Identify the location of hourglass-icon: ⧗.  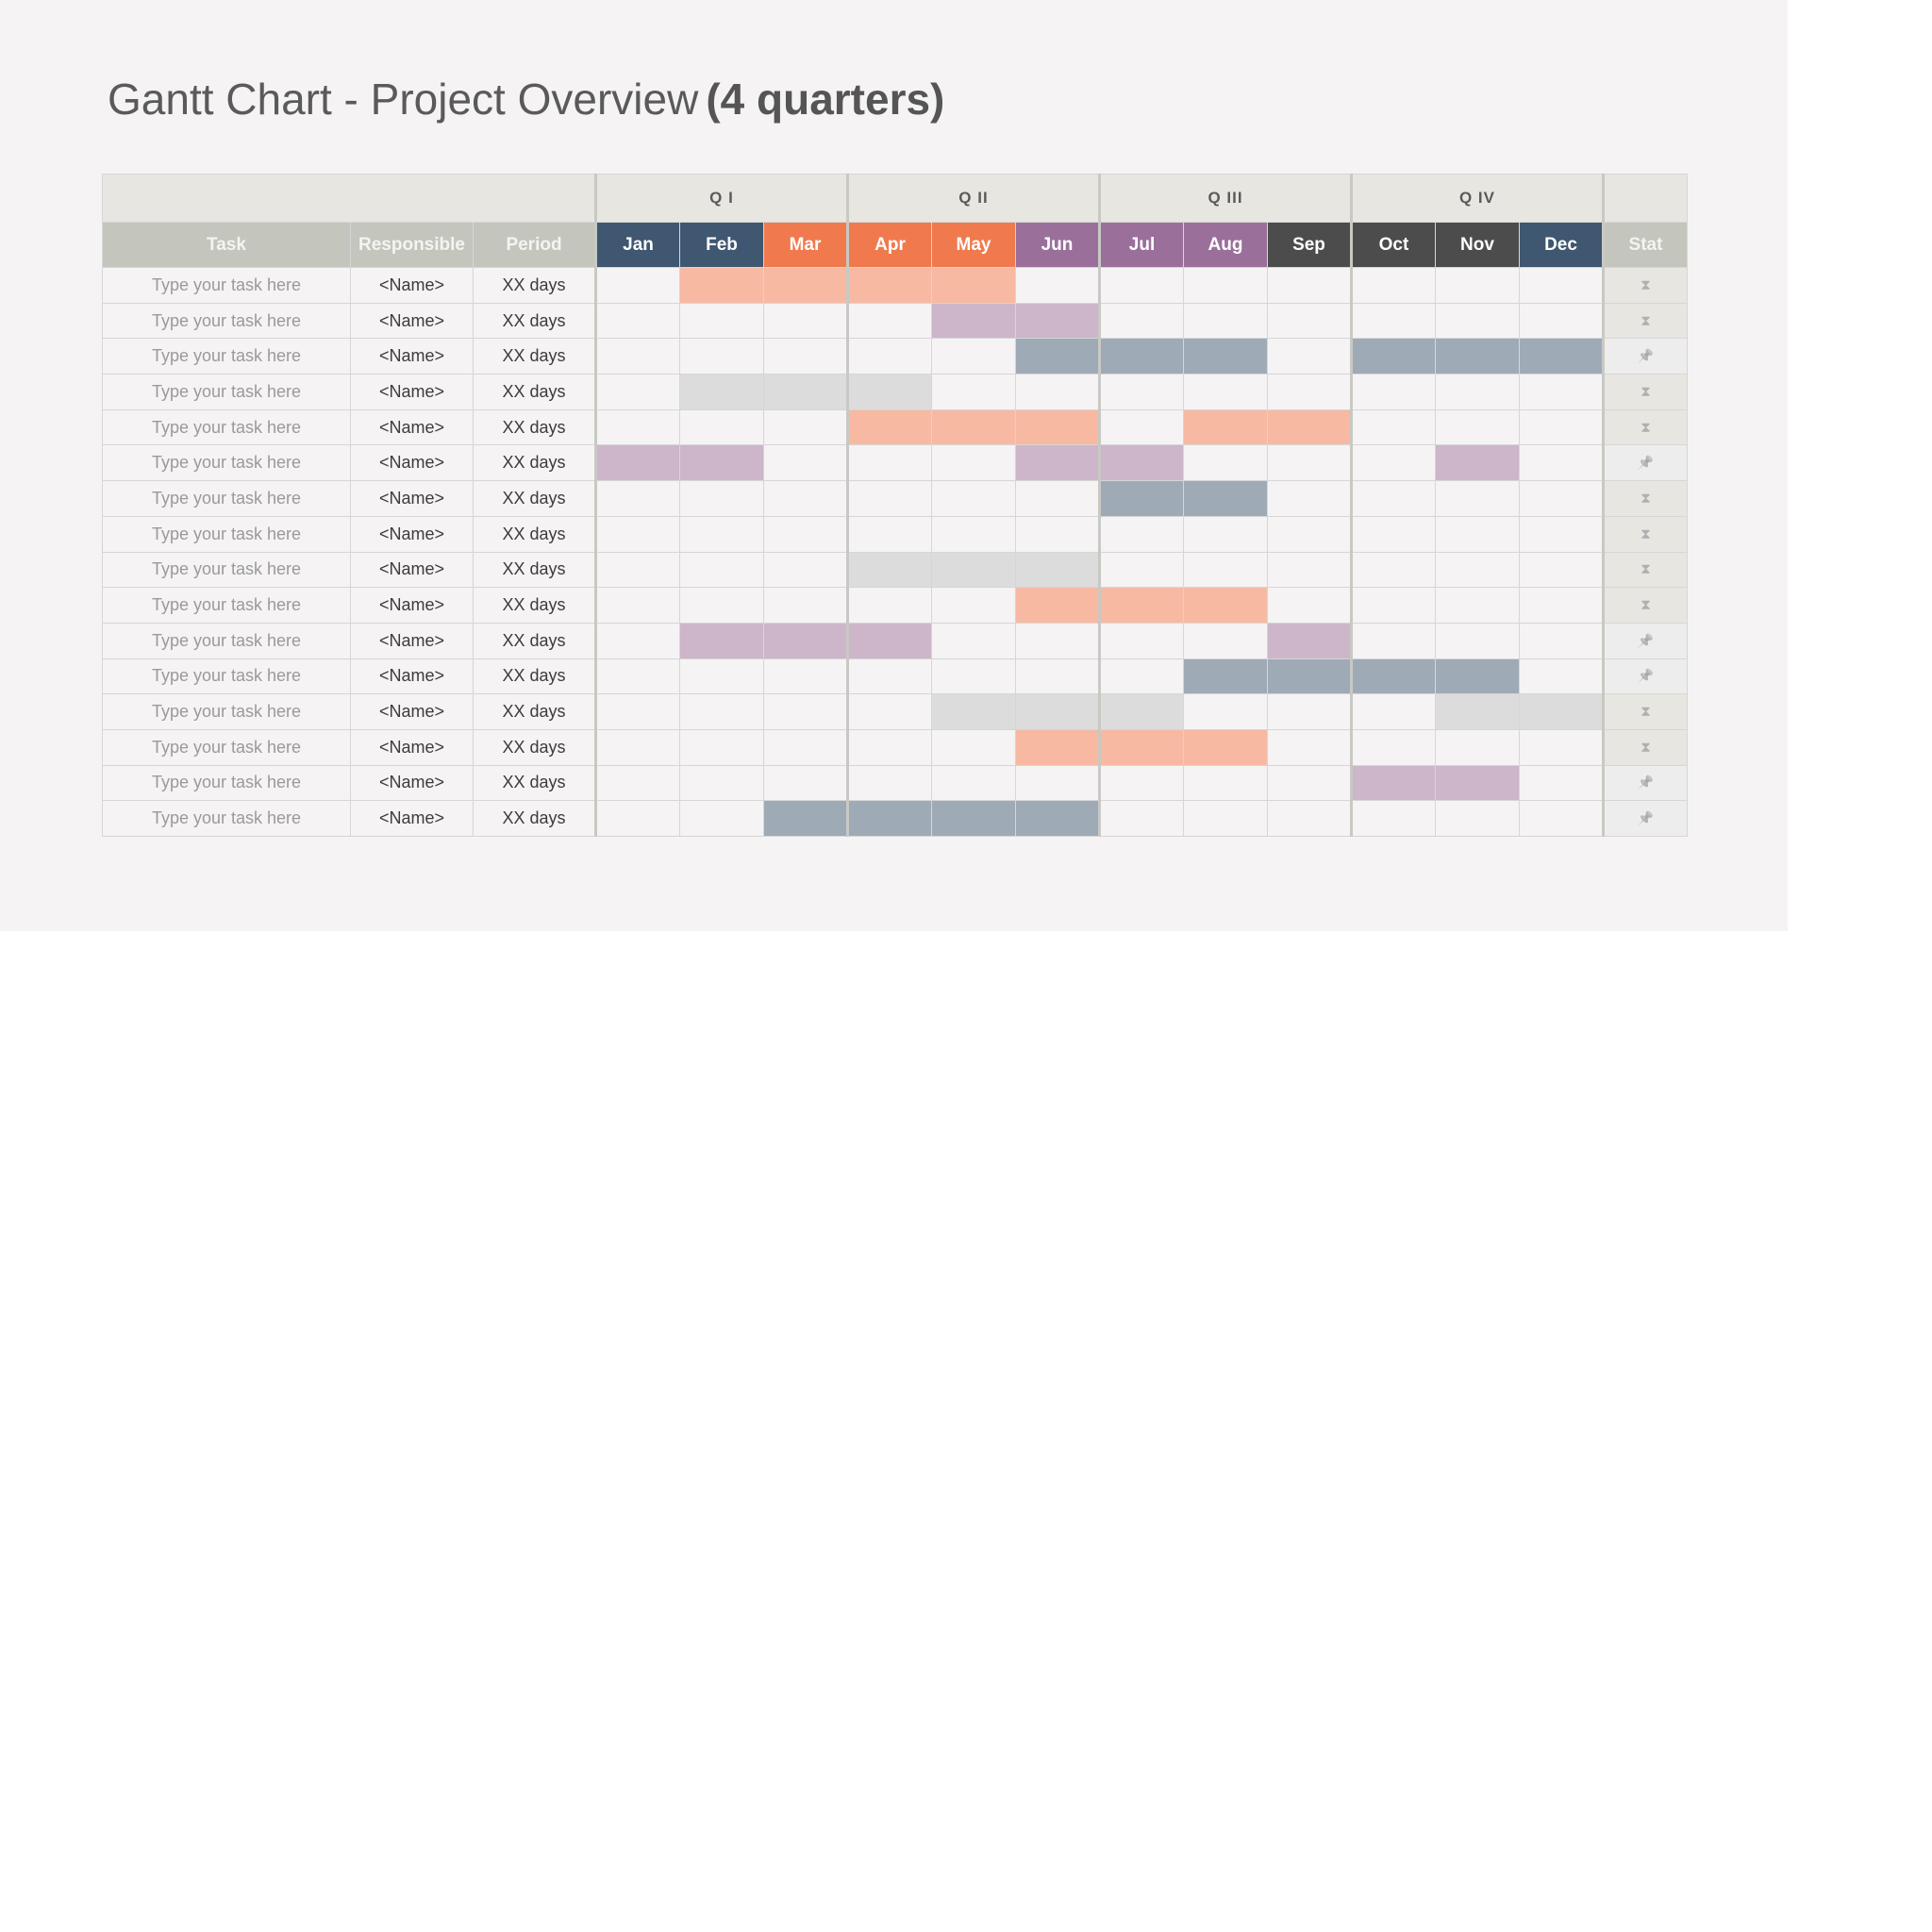
(1645, 570).